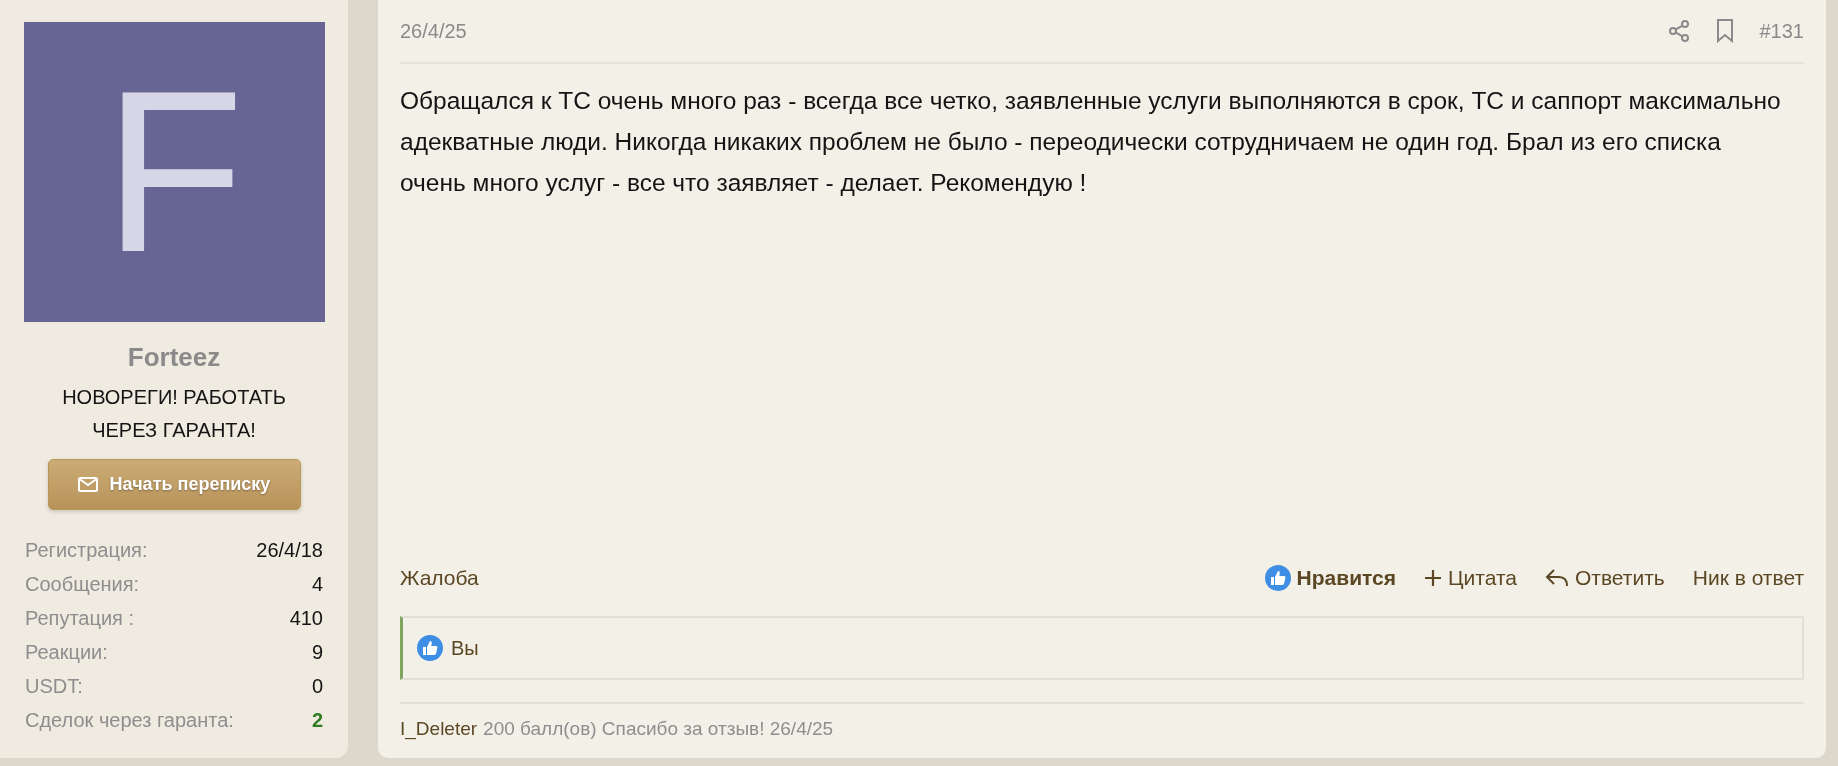  I want to click on stat-label: Репутация :, so click(80, 618).